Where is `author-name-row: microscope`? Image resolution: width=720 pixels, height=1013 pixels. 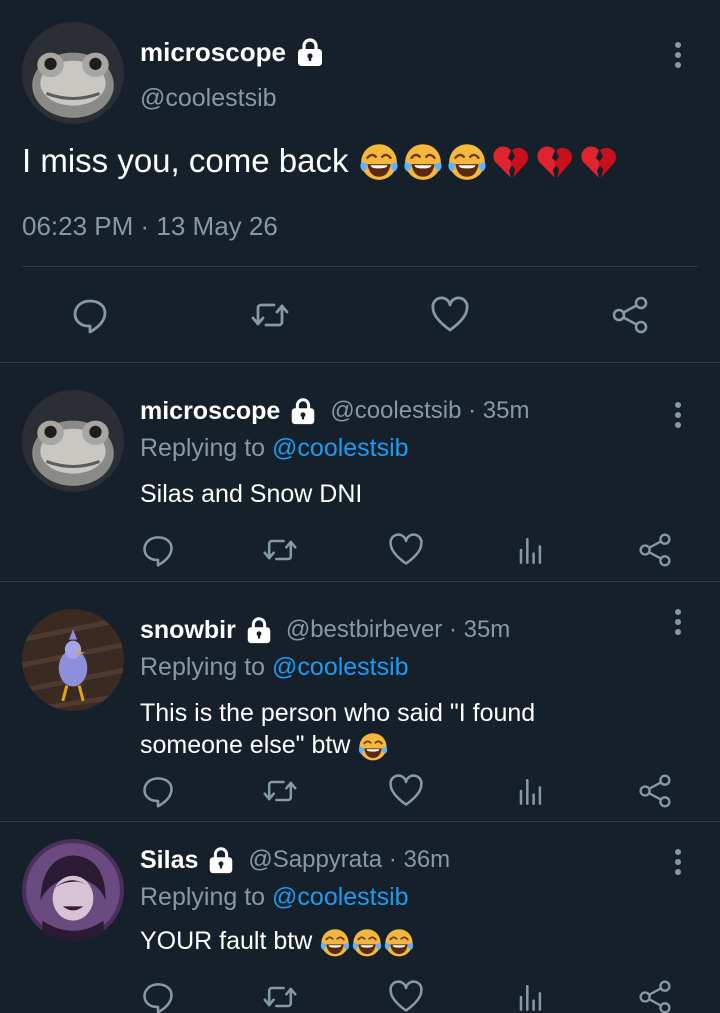
author-name-row: microscope is located at coordinates (233, 52).